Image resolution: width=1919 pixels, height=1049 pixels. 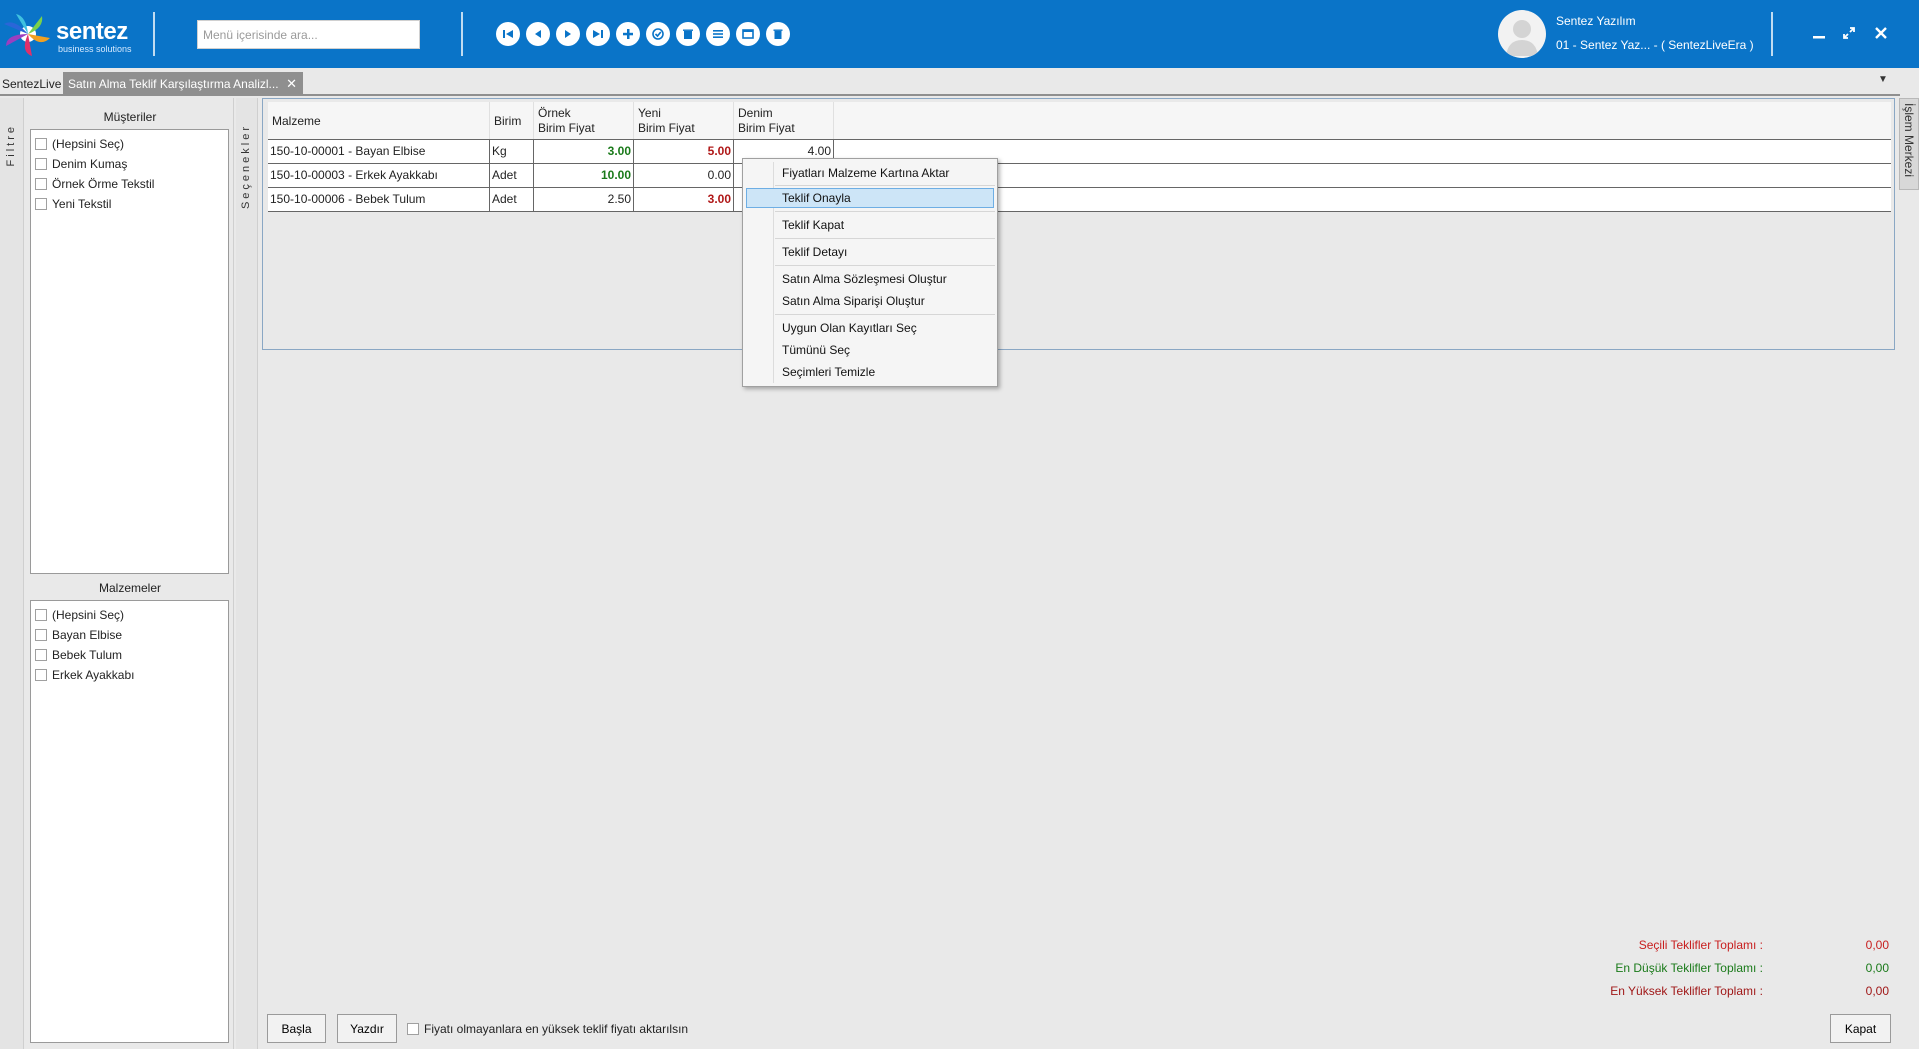 What do you see at coordinates (296, 1028) in the screenshot?
I see `start-button: Başla` at bounding box center [296, 1028].